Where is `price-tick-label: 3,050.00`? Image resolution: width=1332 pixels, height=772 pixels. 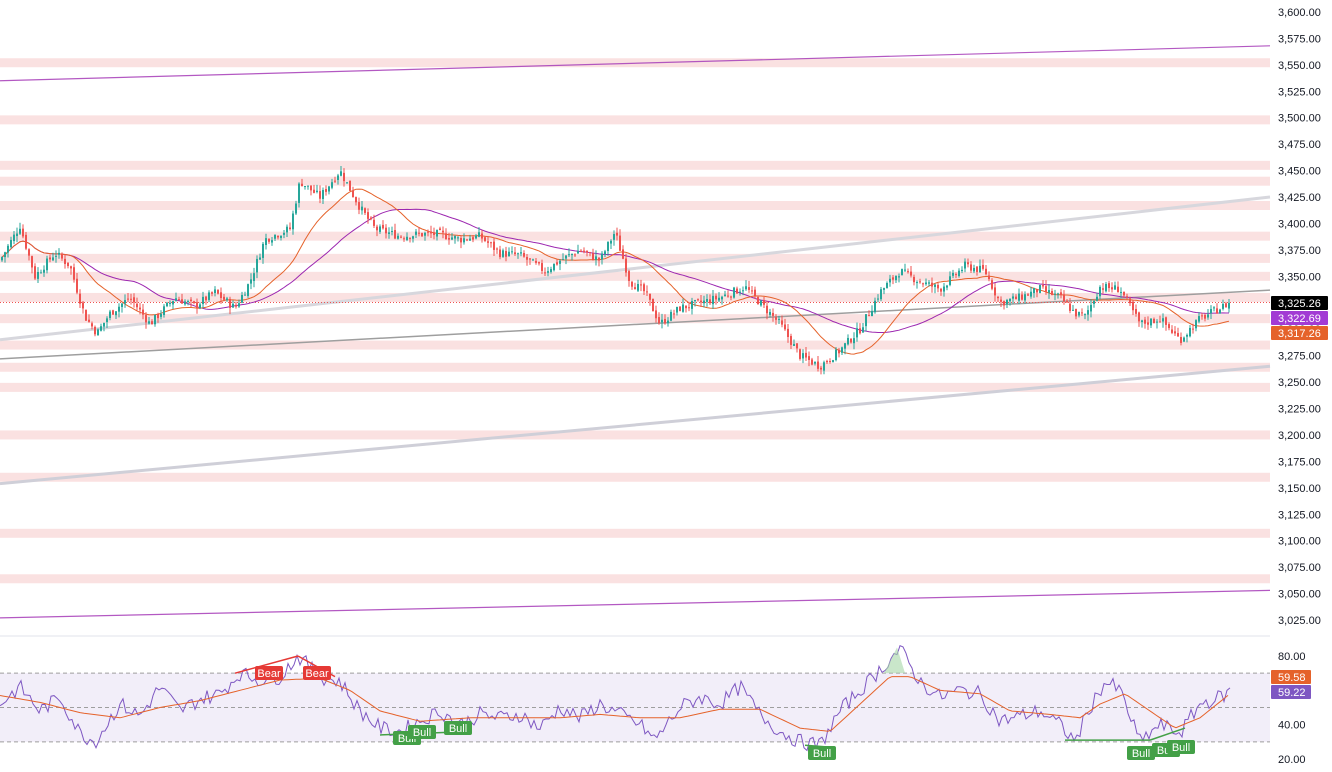 price-tick-label: 3,050.00 is located at coordinates (1299, 595).